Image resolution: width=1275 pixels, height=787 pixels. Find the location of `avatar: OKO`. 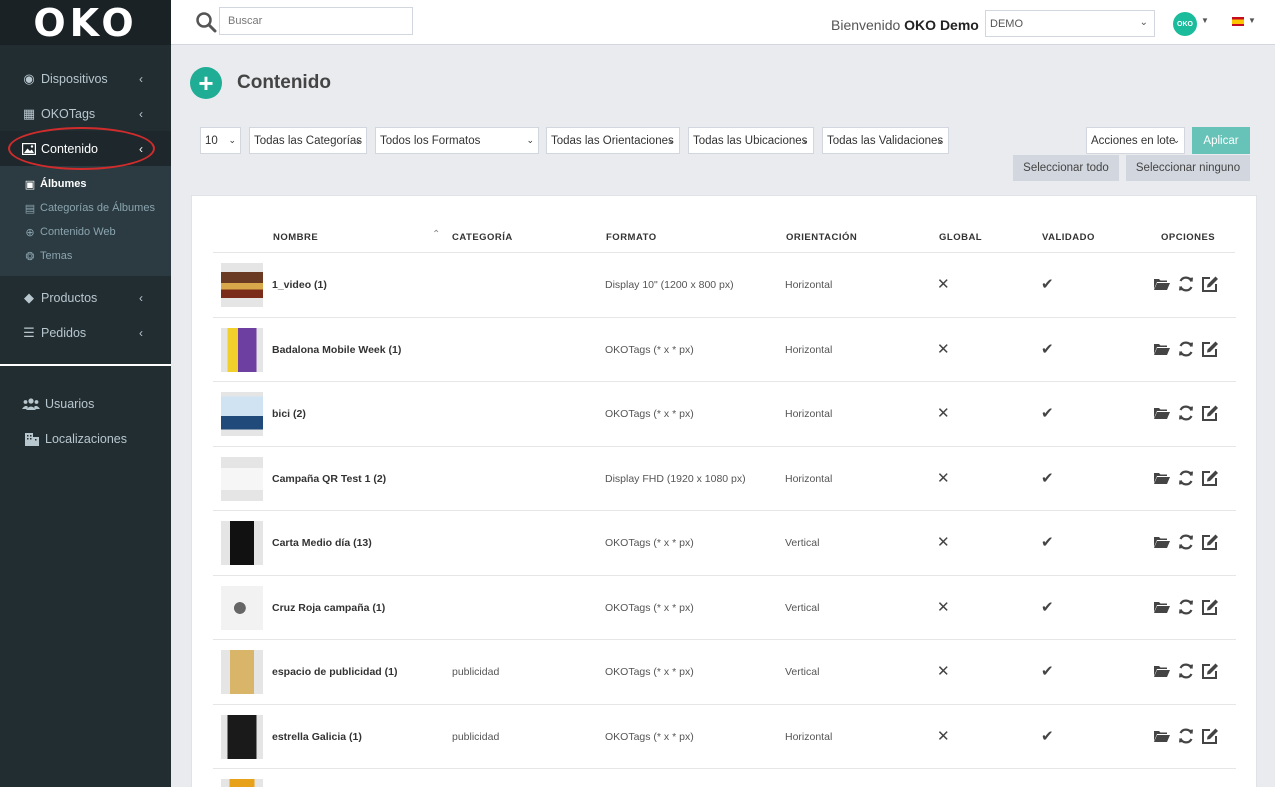

avatar: OKO is located at coordinates (1185, 24).